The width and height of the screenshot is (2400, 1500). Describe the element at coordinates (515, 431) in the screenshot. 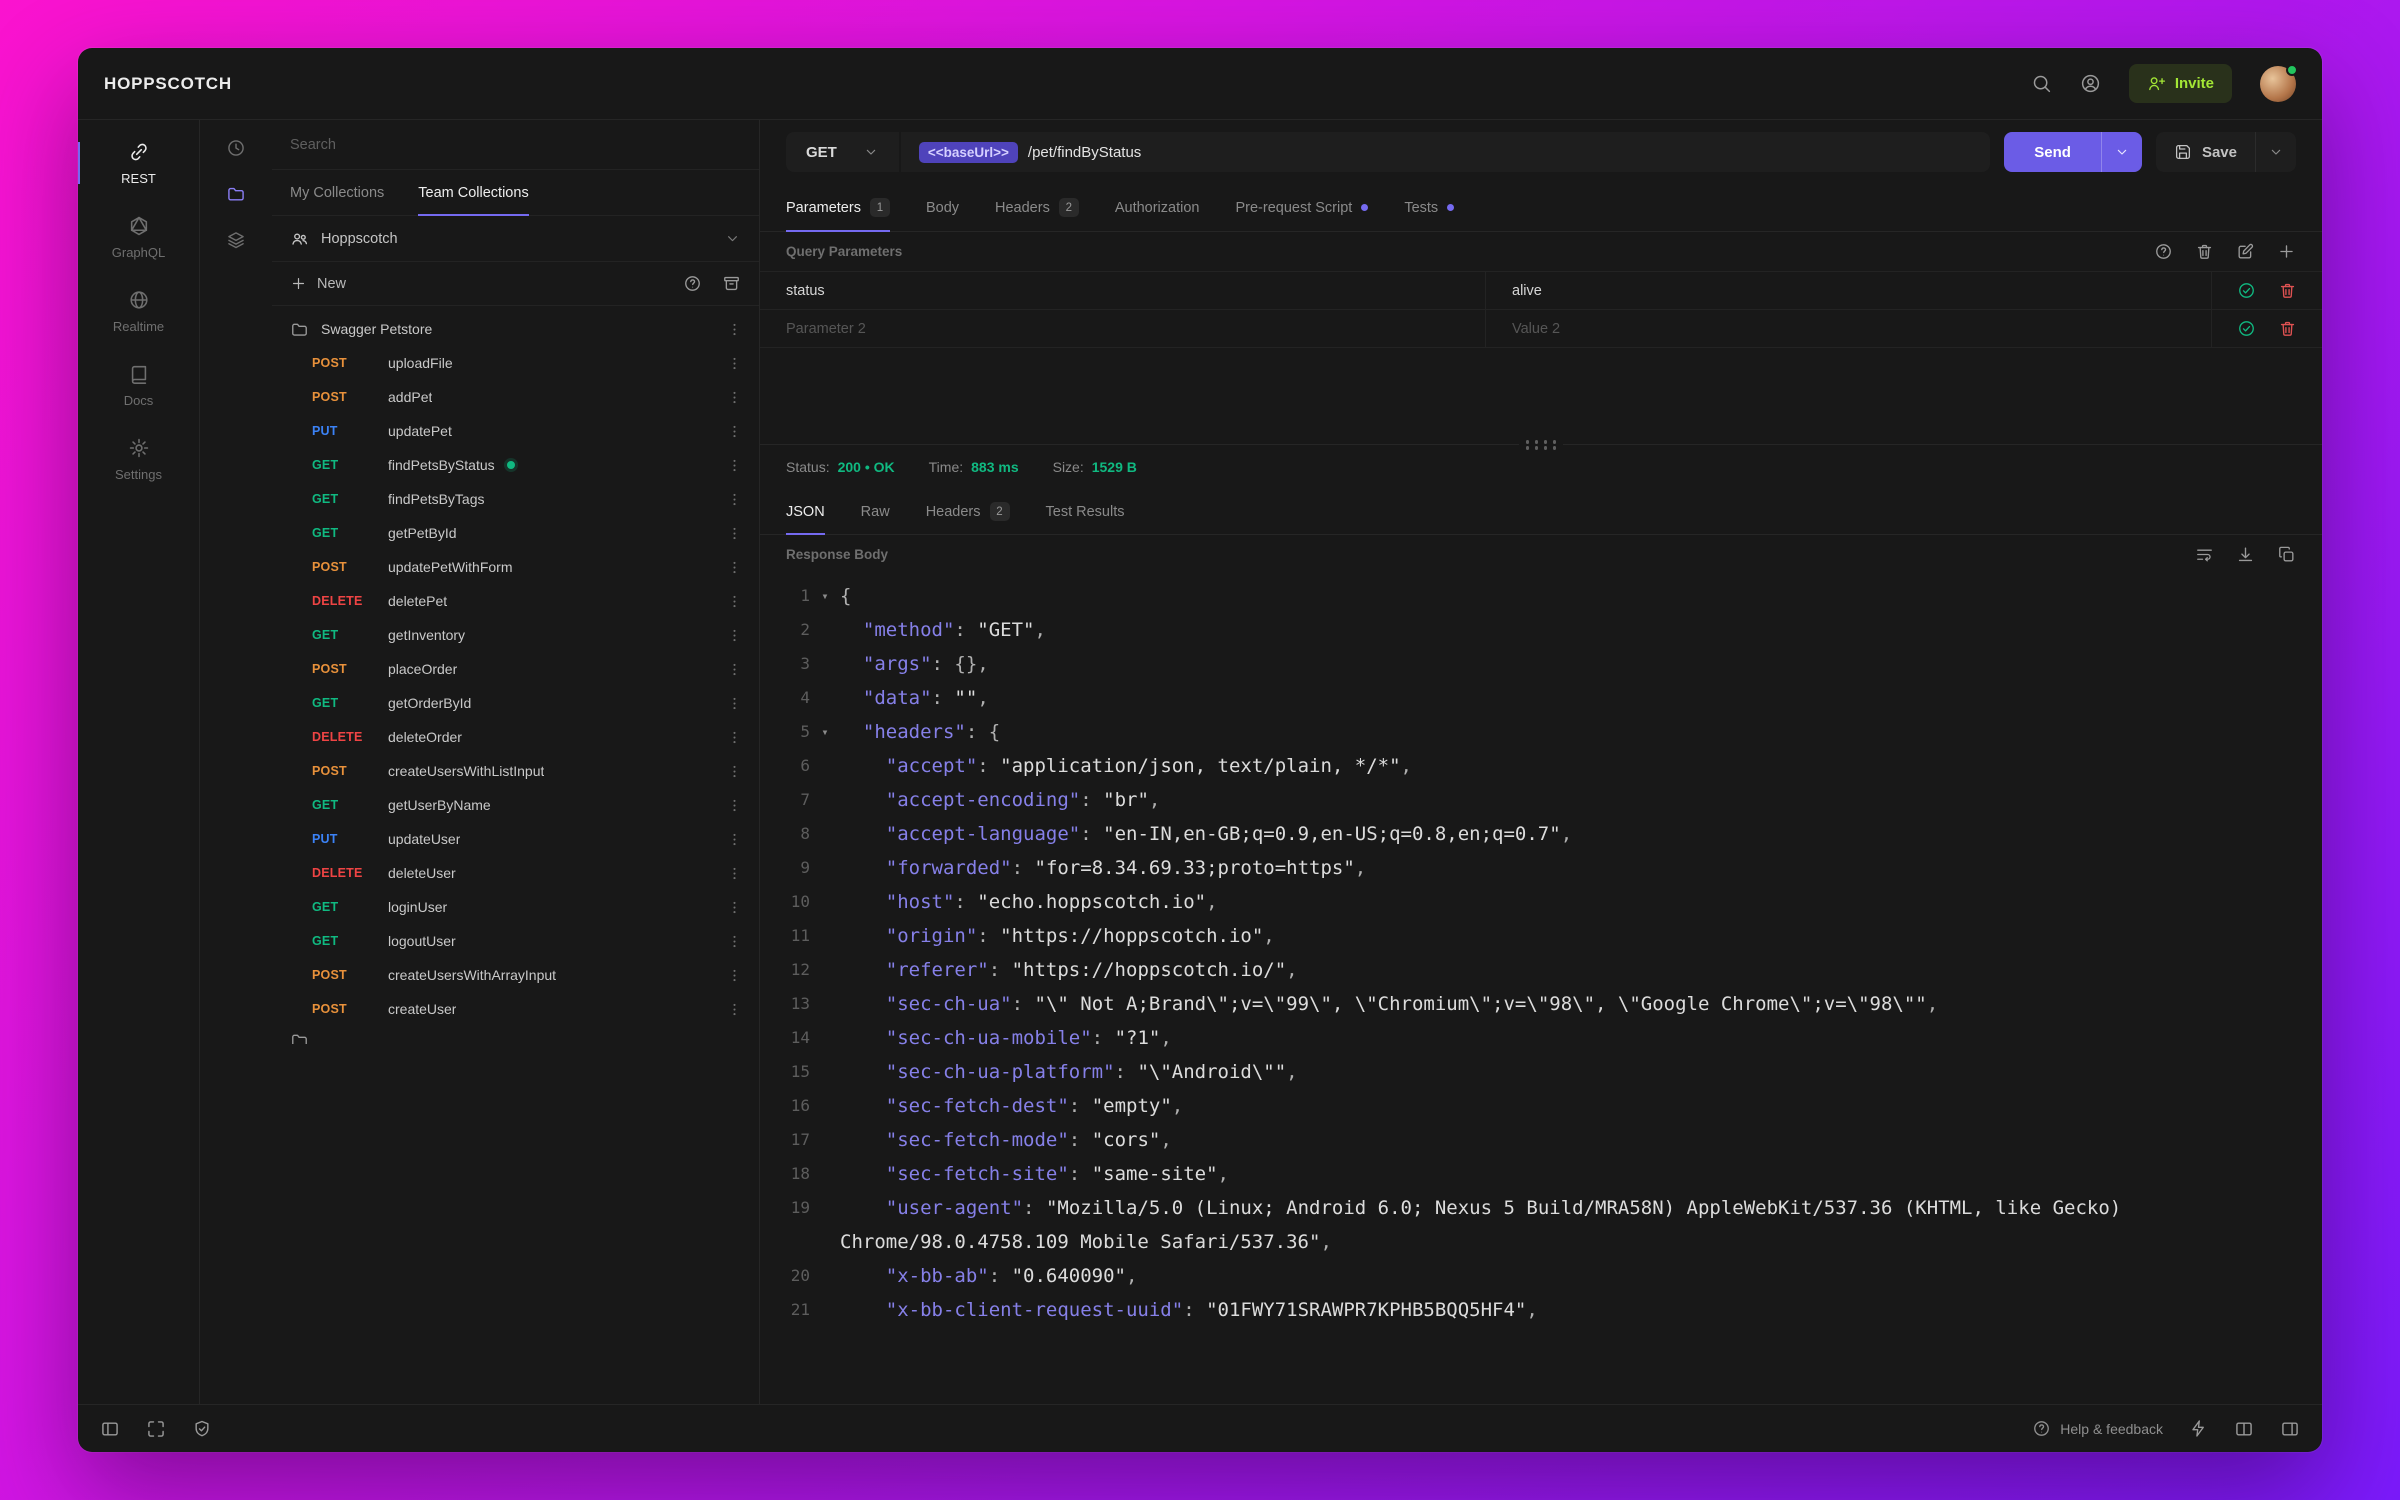

I see `request-item: PUT updatePet` at that location.